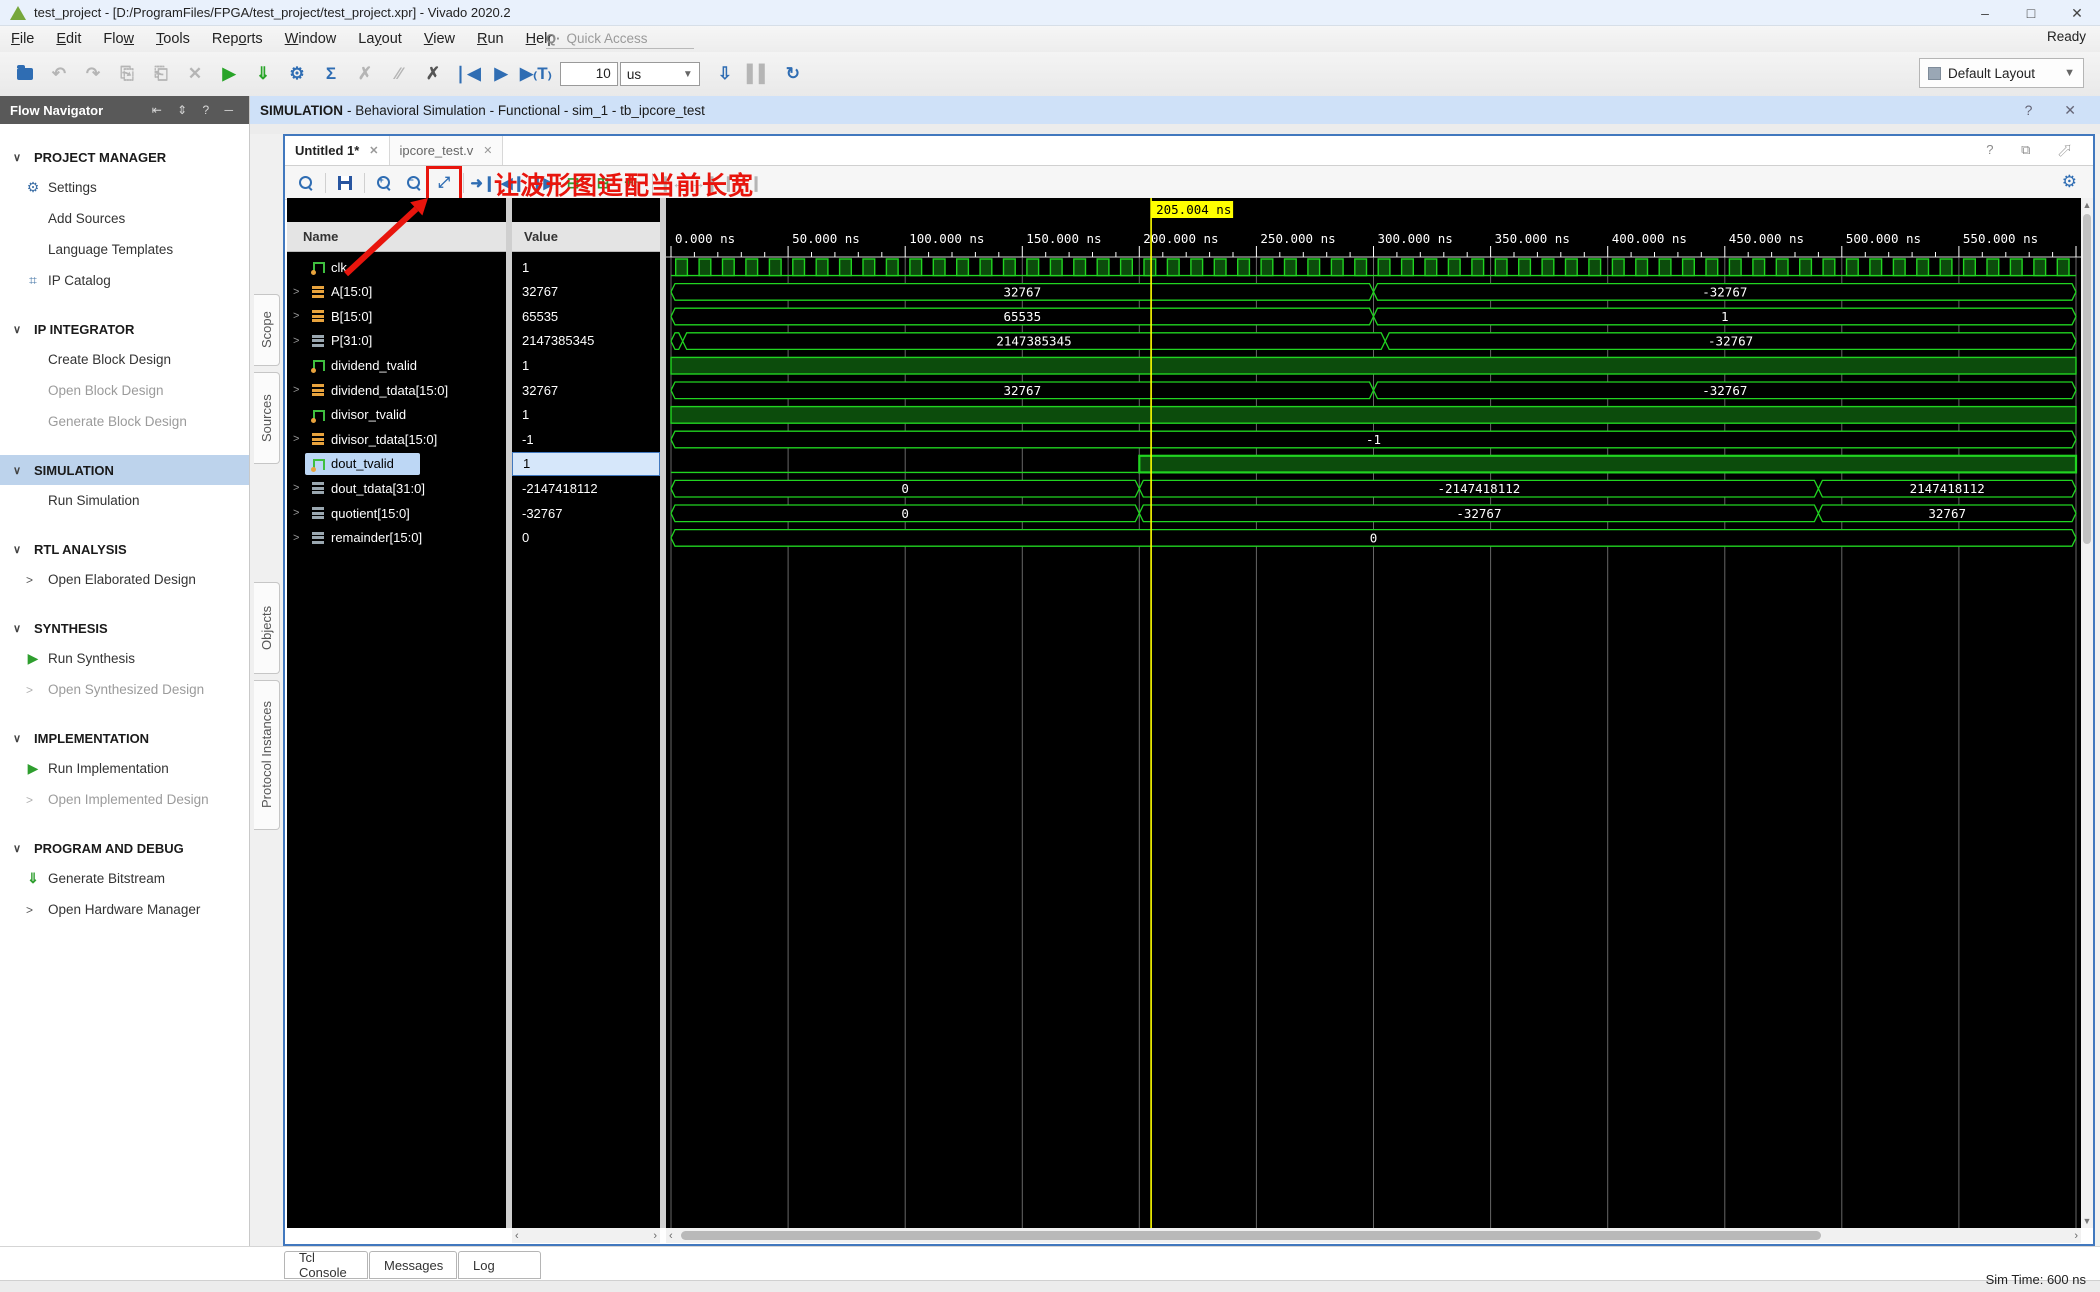 This screenshot has width=2100, height=1292. Describe the element at coordinates (124, 359) in the screenshot. I see `flownav-item-create-block-design: Create Block Design` at that location.